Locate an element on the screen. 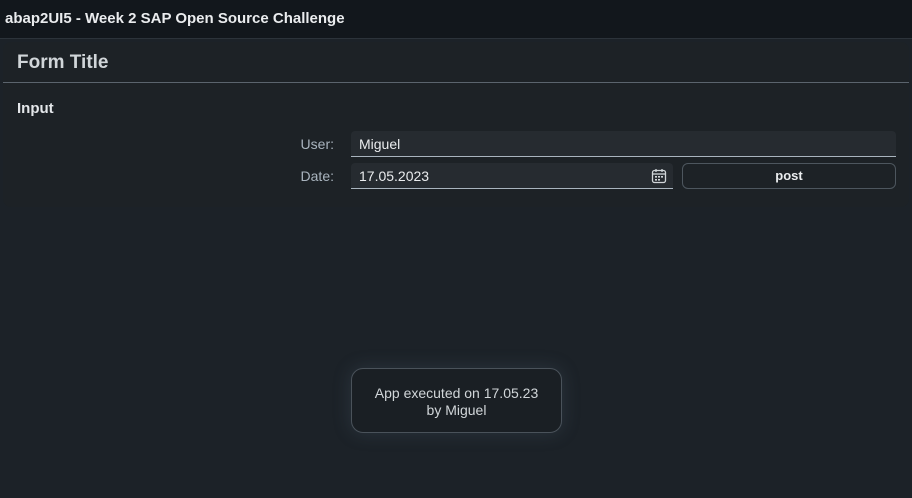 This screenshot has width=912, height=498. user-input-value: Miguel is located at coordinates (380, 144).